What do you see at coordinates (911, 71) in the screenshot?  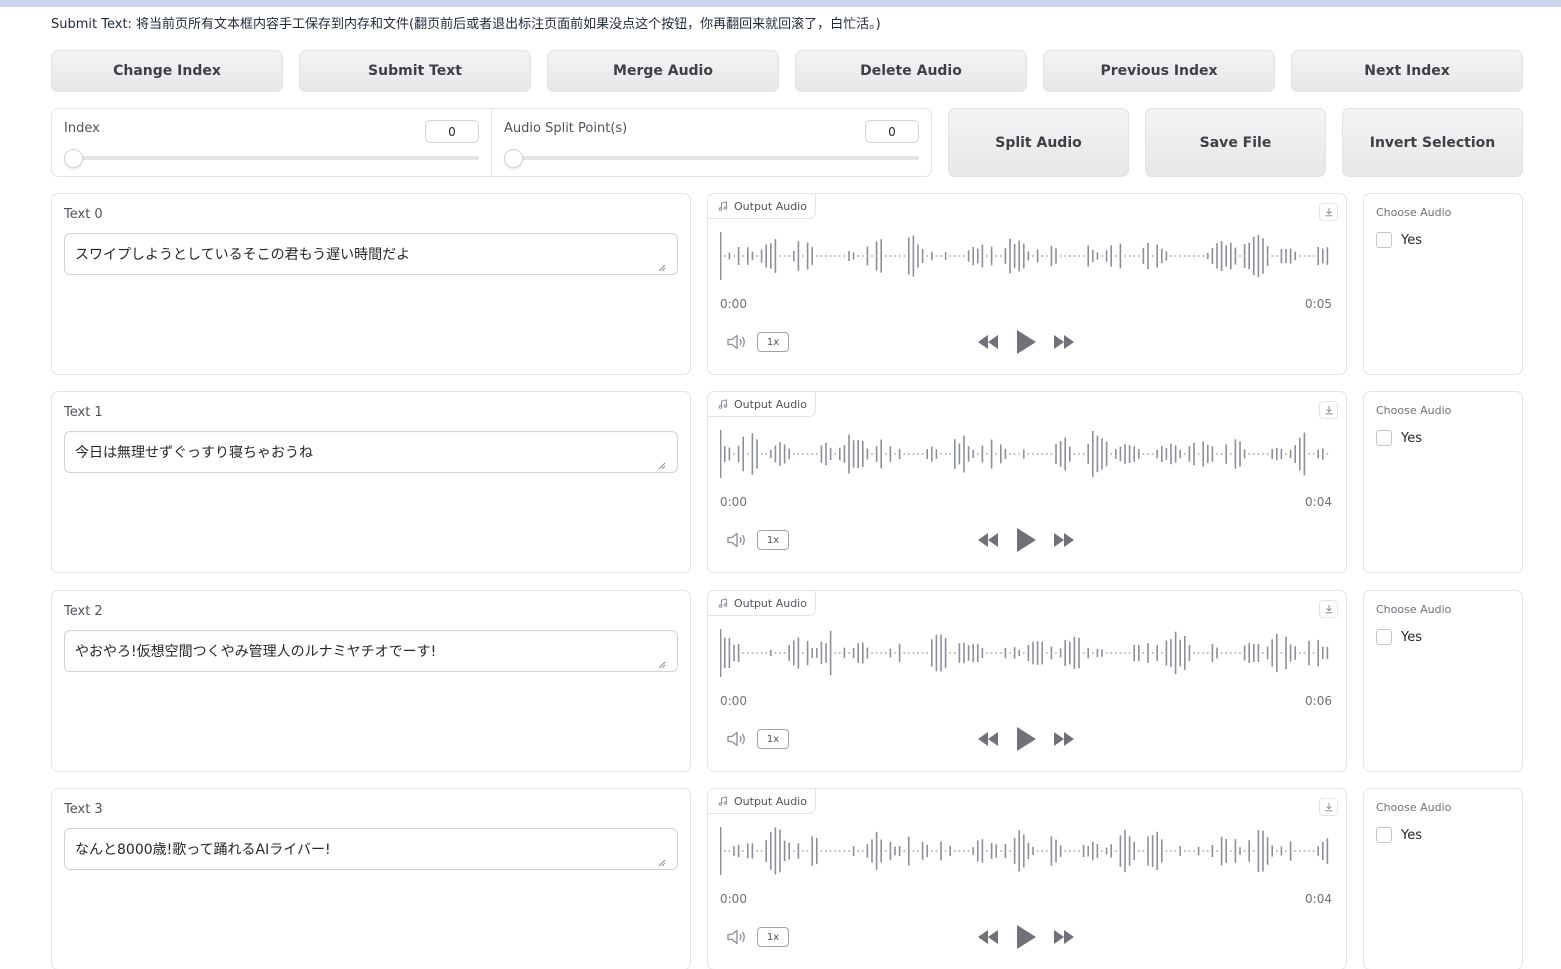 I see `delete-audio-button: Delete Audio` at bounding box center [911, 71].